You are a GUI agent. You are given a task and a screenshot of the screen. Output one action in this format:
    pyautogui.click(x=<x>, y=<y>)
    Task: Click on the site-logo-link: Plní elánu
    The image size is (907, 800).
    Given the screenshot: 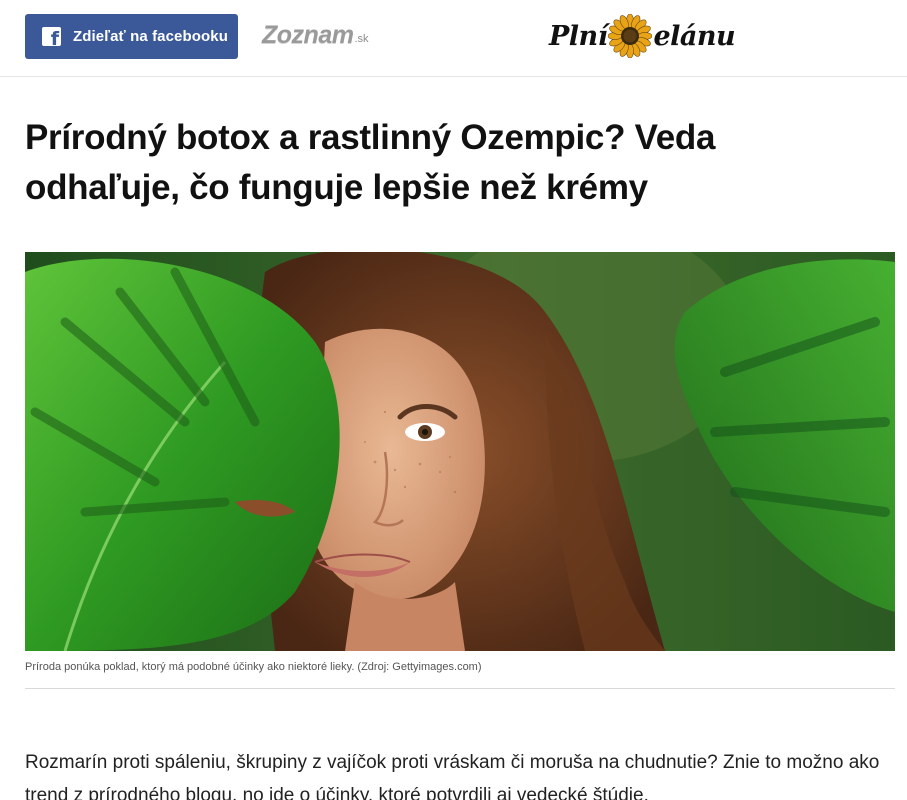 What is the action you would take?
    pyautogui.click(x=642, y=36)
    